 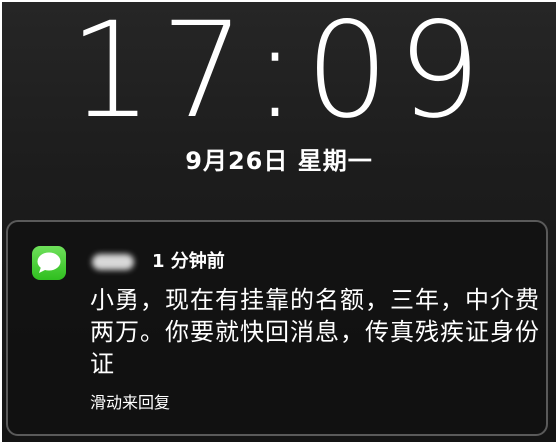 I want to click on slide-to-reply-hint: 滑动来回复, so click(x=130, y=403).